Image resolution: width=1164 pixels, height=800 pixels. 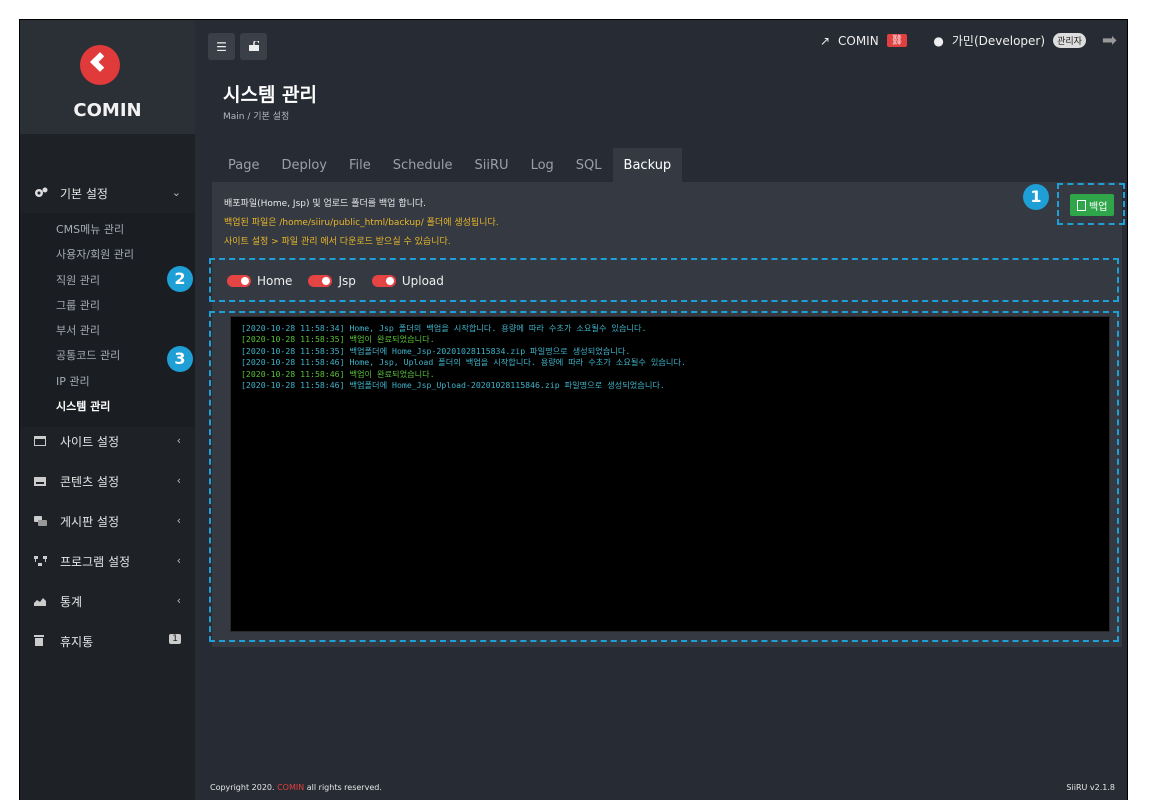 I want to click on user-area: ↗ COMIN ⛓ ● 가민(Developer) 관리자 ➡, so click(x=968, y=40).